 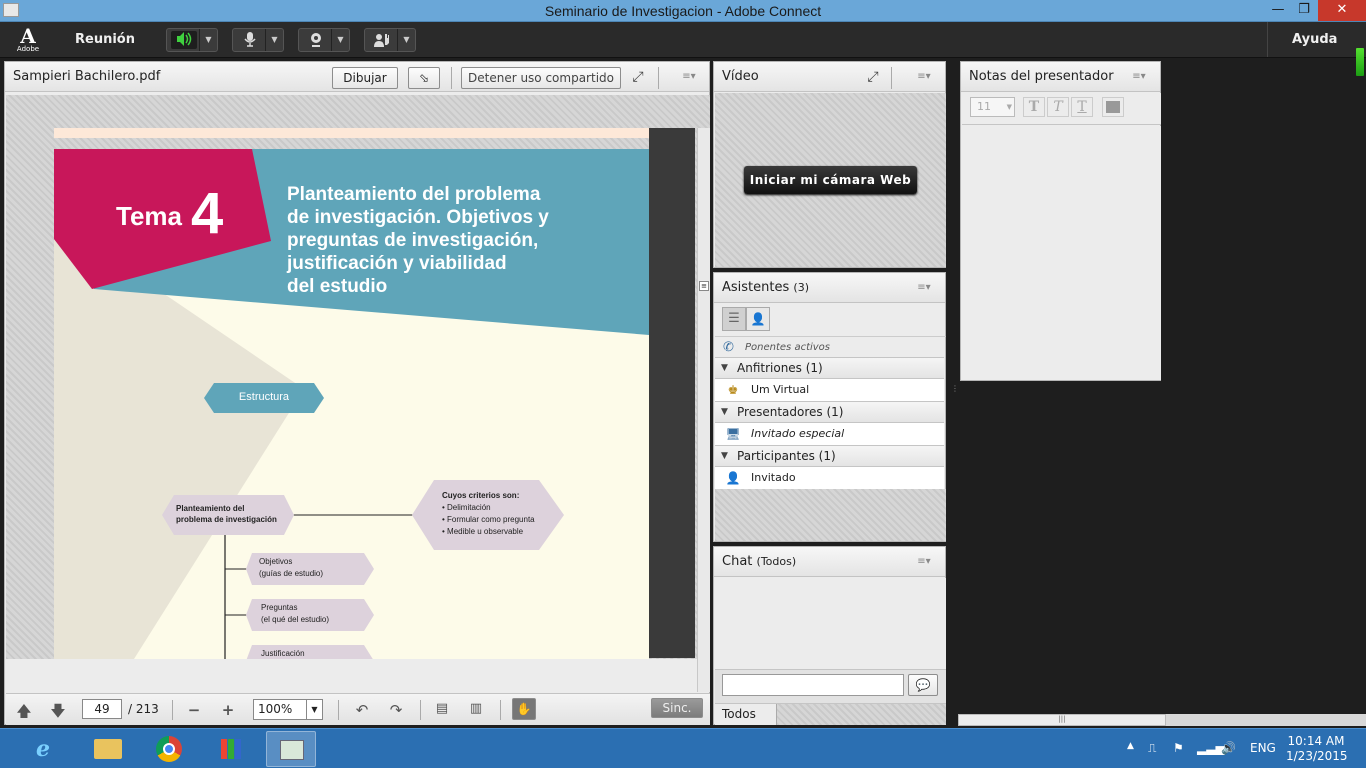 What do you see at coordinates (1113, 107) in the screenshot?
I see `text-color-icon` at bounding box center [1113, 107].